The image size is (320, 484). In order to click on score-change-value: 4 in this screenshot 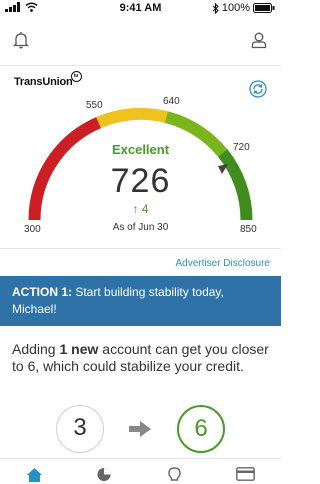, I will do `click(145, 209)`.